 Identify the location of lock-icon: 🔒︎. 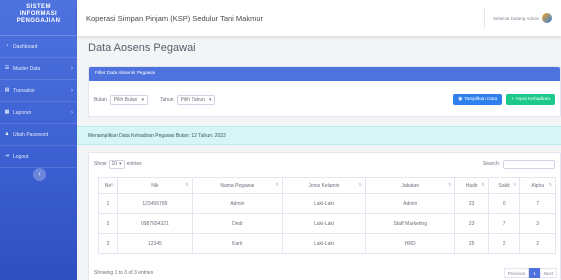
(7, 134).